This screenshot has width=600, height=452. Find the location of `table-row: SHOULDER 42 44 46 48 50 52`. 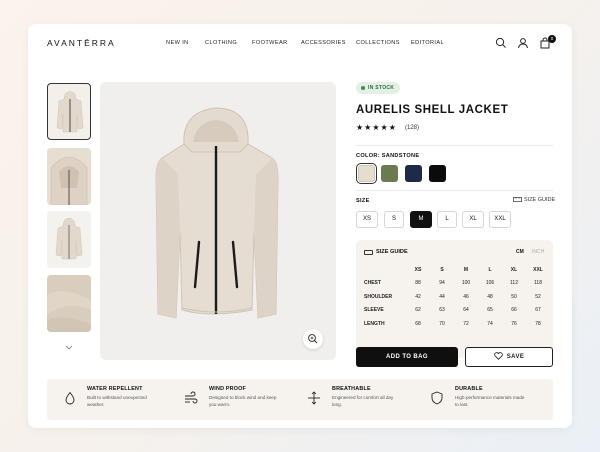

table-row: SHOULDER 42 44 46 48 50 52 is located at coordinates (457, 297).